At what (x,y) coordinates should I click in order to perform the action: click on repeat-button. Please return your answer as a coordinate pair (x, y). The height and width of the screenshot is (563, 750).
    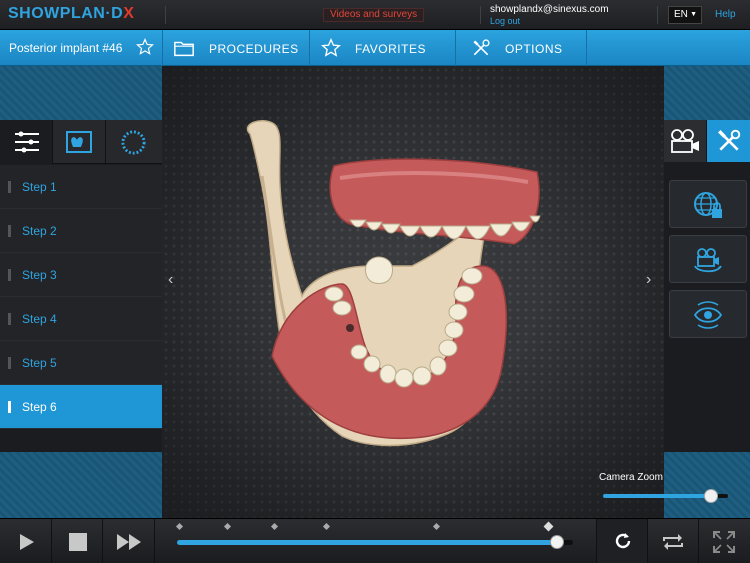
    Looking at the image, I should click on (673, 541).